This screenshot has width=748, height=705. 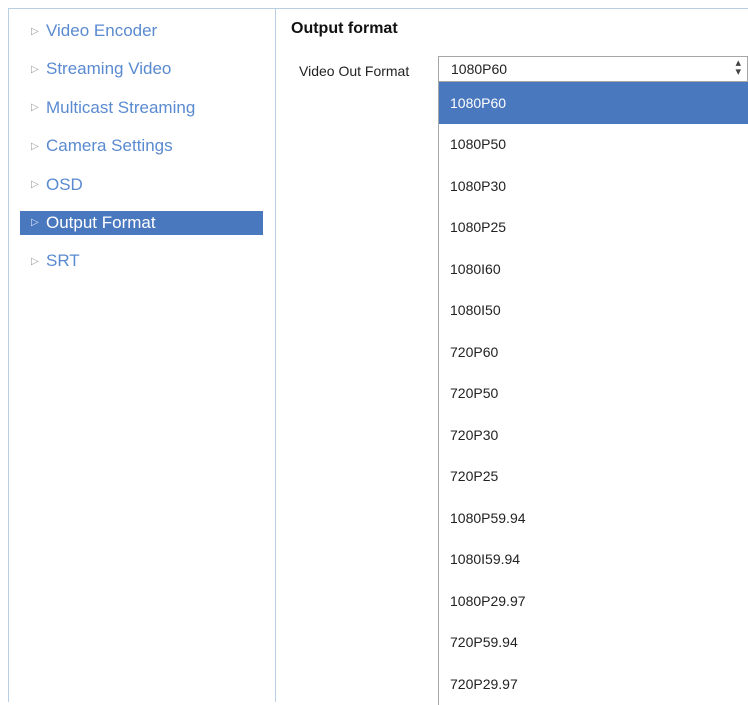 I want to click on sidebar-item-label: SRT, so click(x=63, y=261).